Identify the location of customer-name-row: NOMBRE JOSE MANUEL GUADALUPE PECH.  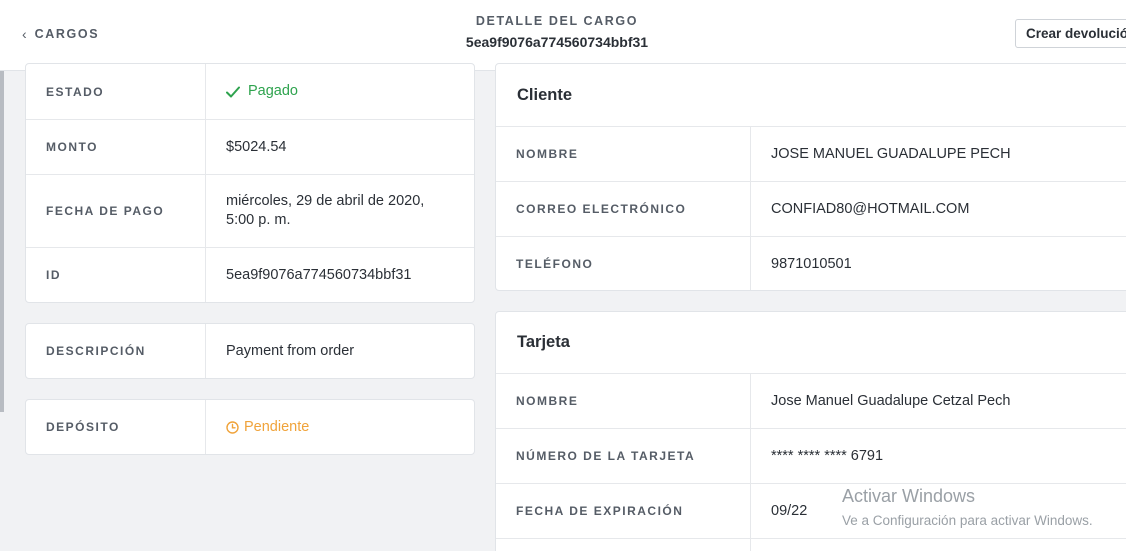
(811, 154).